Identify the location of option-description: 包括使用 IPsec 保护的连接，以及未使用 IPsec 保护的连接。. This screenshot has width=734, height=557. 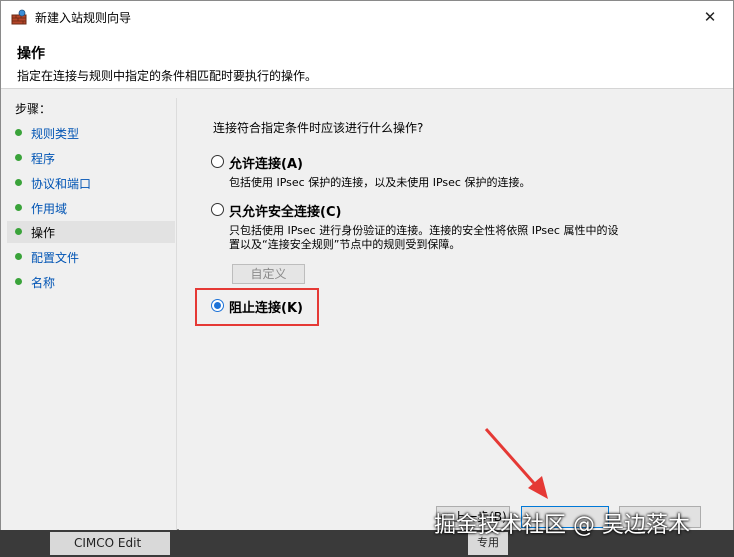
(380, 182).